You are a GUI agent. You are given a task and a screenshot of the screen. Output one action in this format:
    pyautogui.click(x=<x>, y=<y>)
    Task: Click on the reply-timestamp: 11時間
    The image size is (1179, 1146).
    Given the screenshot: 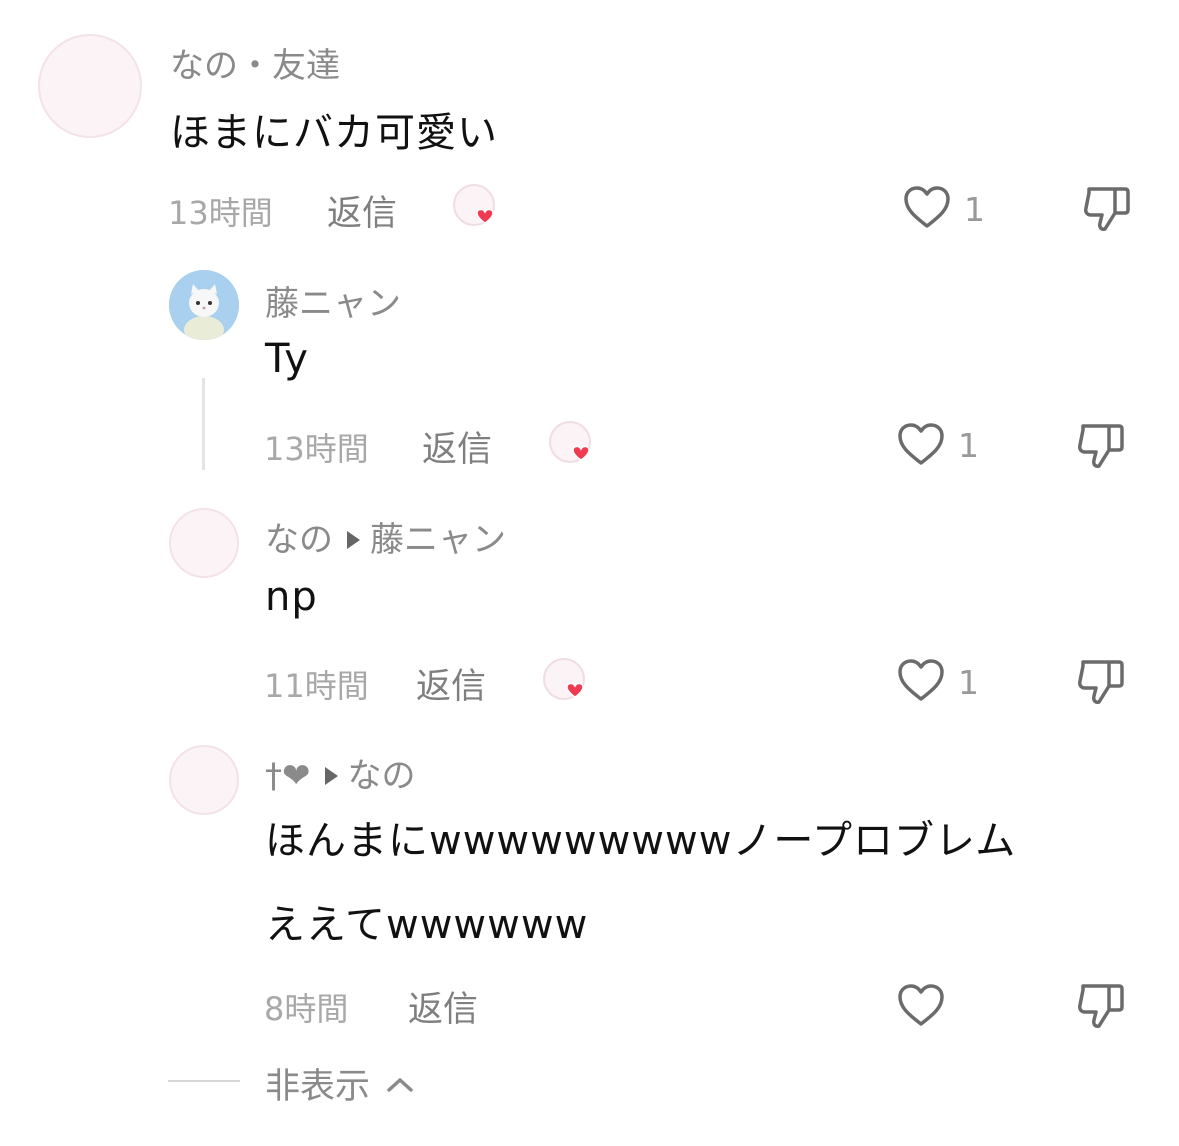 What is the action you would take?
    pyautogui.click(x=316, y=686)
    